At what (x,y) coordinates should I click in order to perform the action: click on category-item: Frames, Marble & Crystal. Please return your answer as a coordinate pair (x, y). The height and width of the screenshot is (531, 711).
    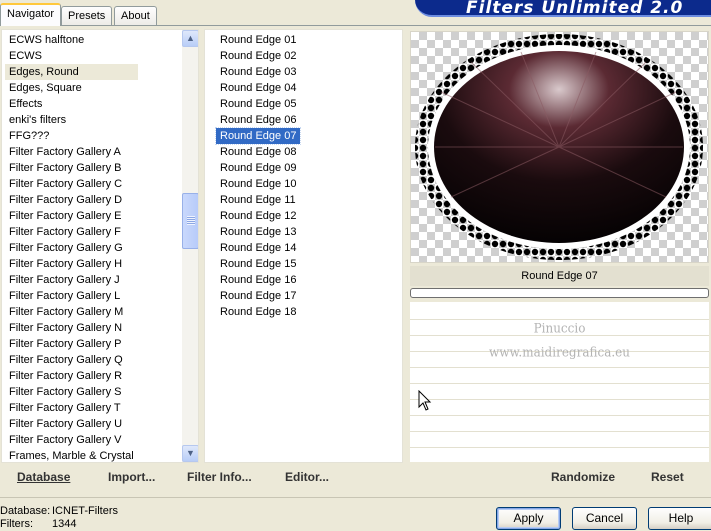
    Looking at the image, I should click on (71, 455).